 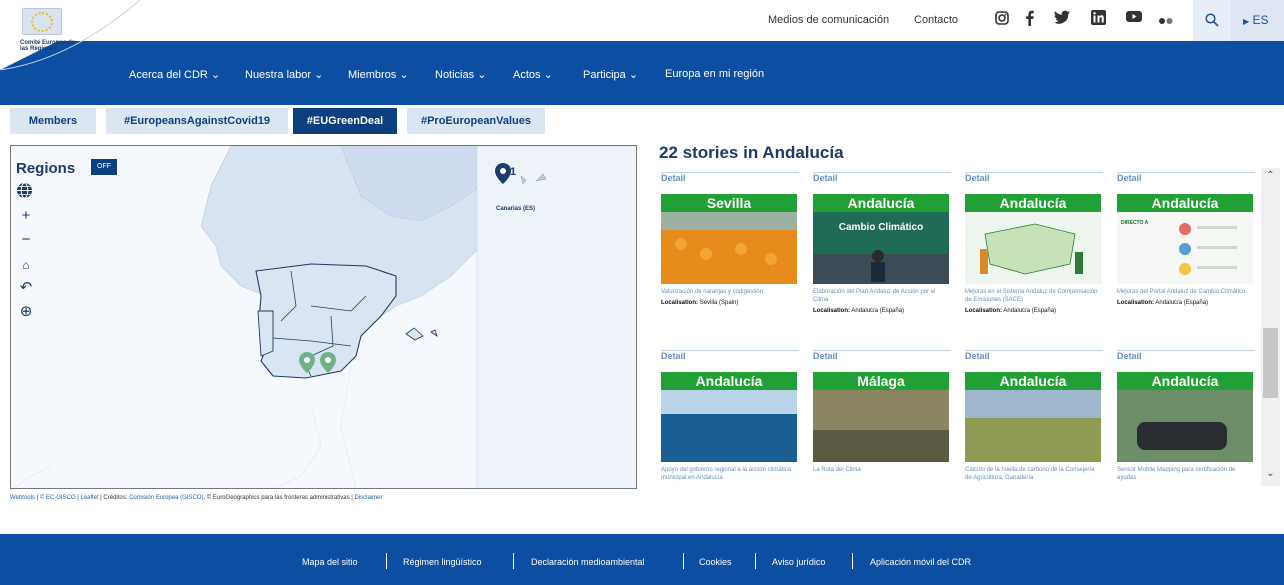 What do you see at coordinates (26, 288) in the screenshot?
I see `undo-icon: ↶` at bounding box center [26, 288].